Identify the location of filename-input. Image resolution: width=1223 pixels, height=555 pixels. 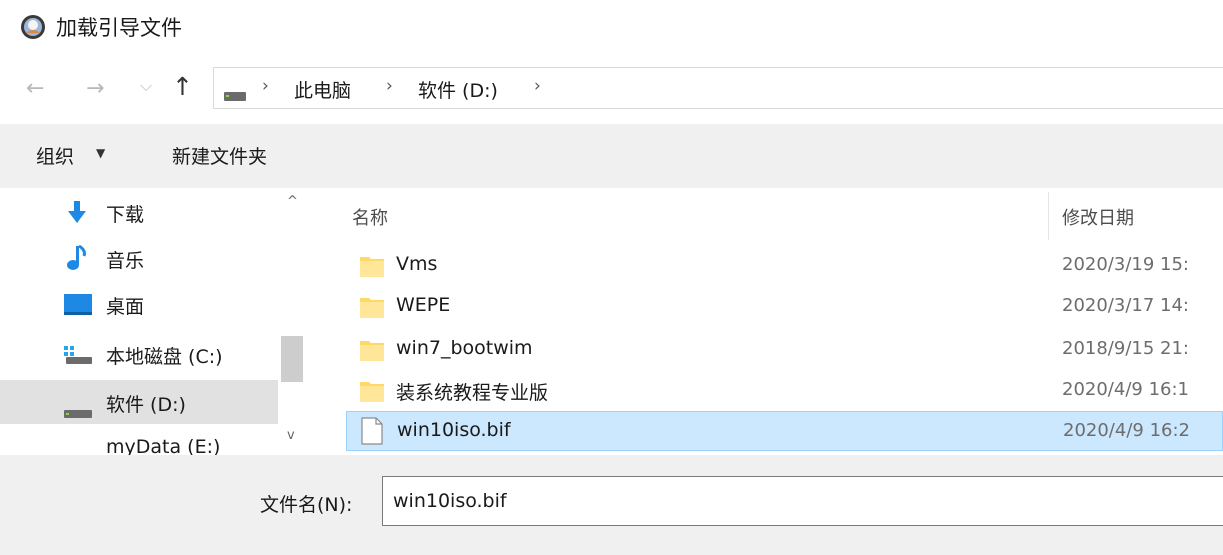
(802, 501).